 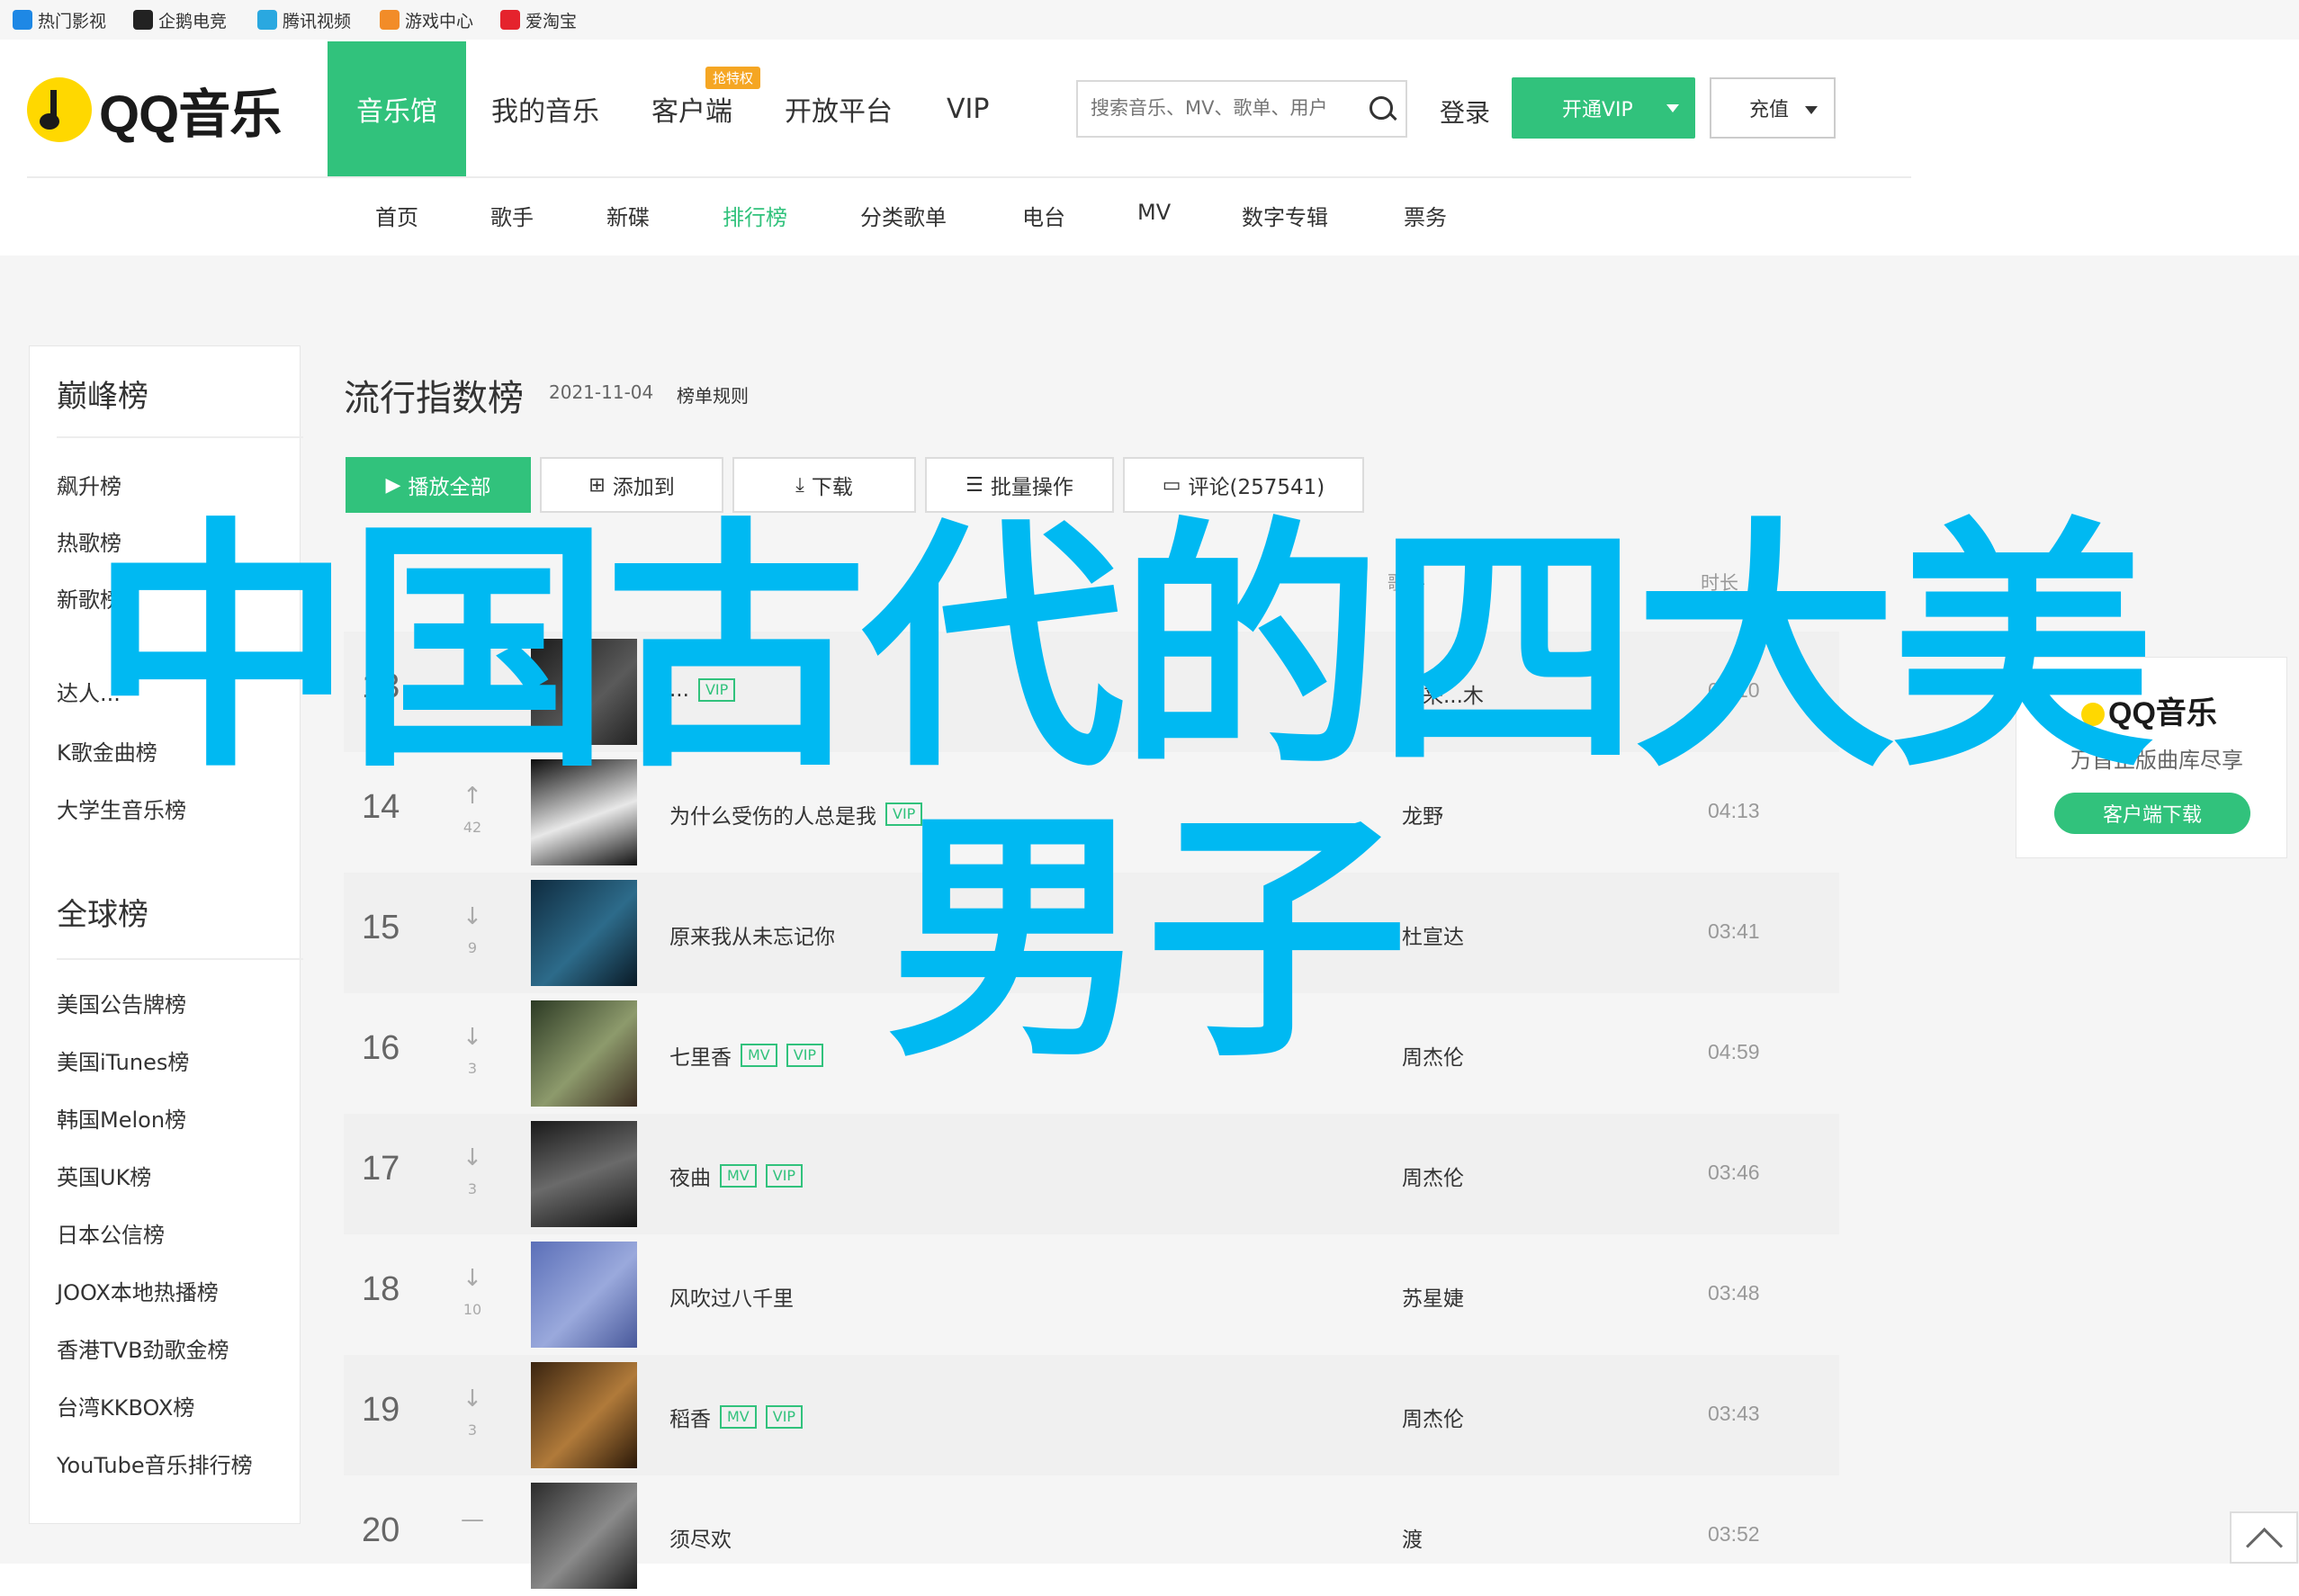 What do you see at coordinates (434, 398) in the screenshot?
I see `chart-title: 流行指数榜` at bounding box center [434, 398].